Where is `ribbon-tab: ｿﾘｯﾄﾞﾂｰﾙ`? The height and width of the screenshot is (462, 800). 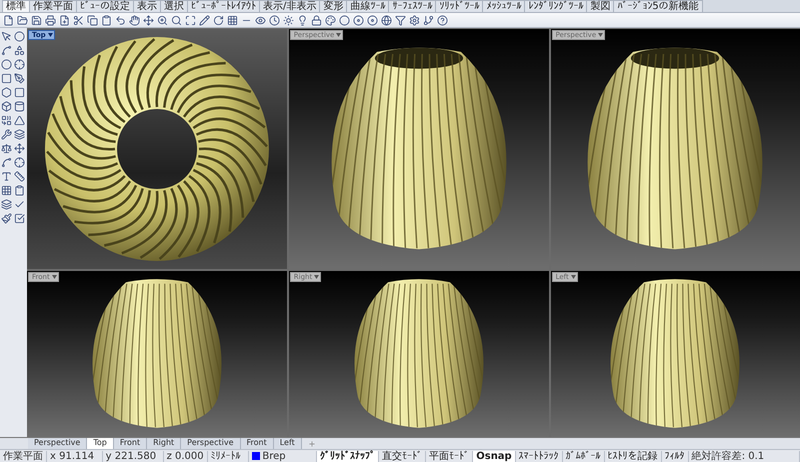 ribbon-tab: ｿﾘｯﾄﾞﾂｰﾙ is located at coordinates (459, 6).